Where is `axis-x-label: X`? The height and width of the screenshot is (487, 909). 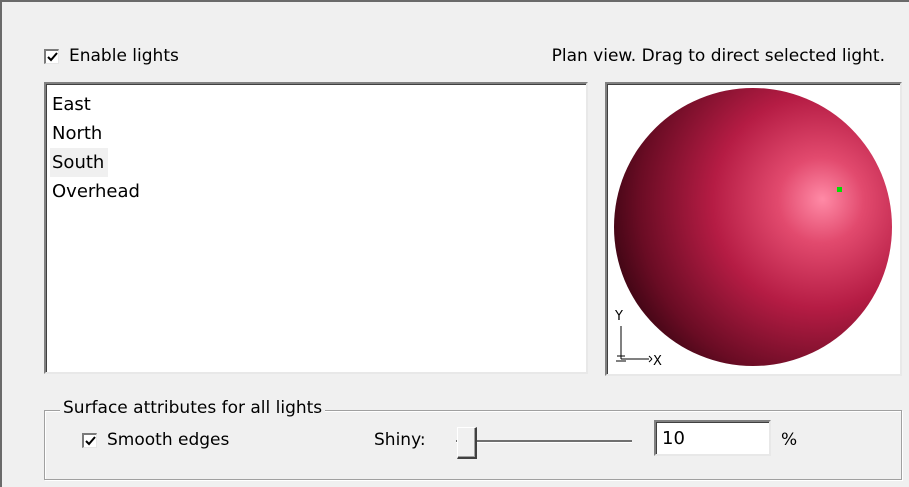
axis-x-label: X is located at coordinates (657, 361).